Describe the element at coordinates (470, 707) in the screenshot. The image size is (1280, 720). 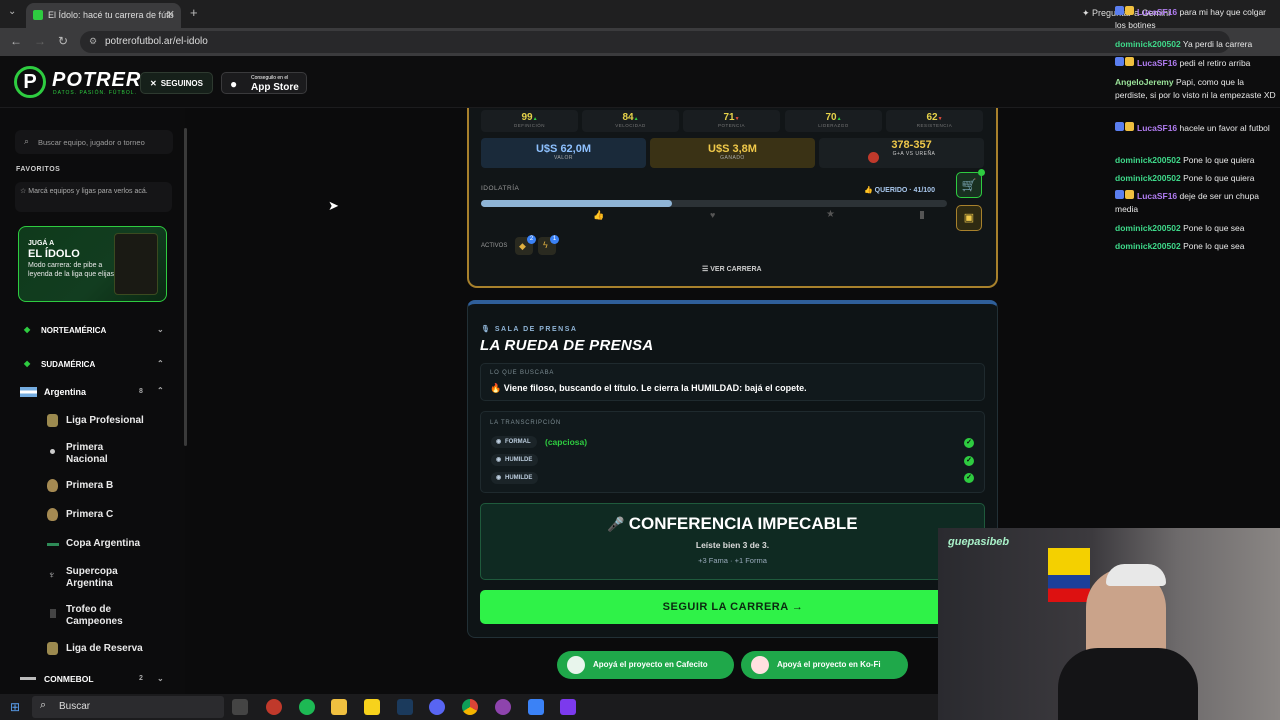
I see `chrome-icon` at that location.